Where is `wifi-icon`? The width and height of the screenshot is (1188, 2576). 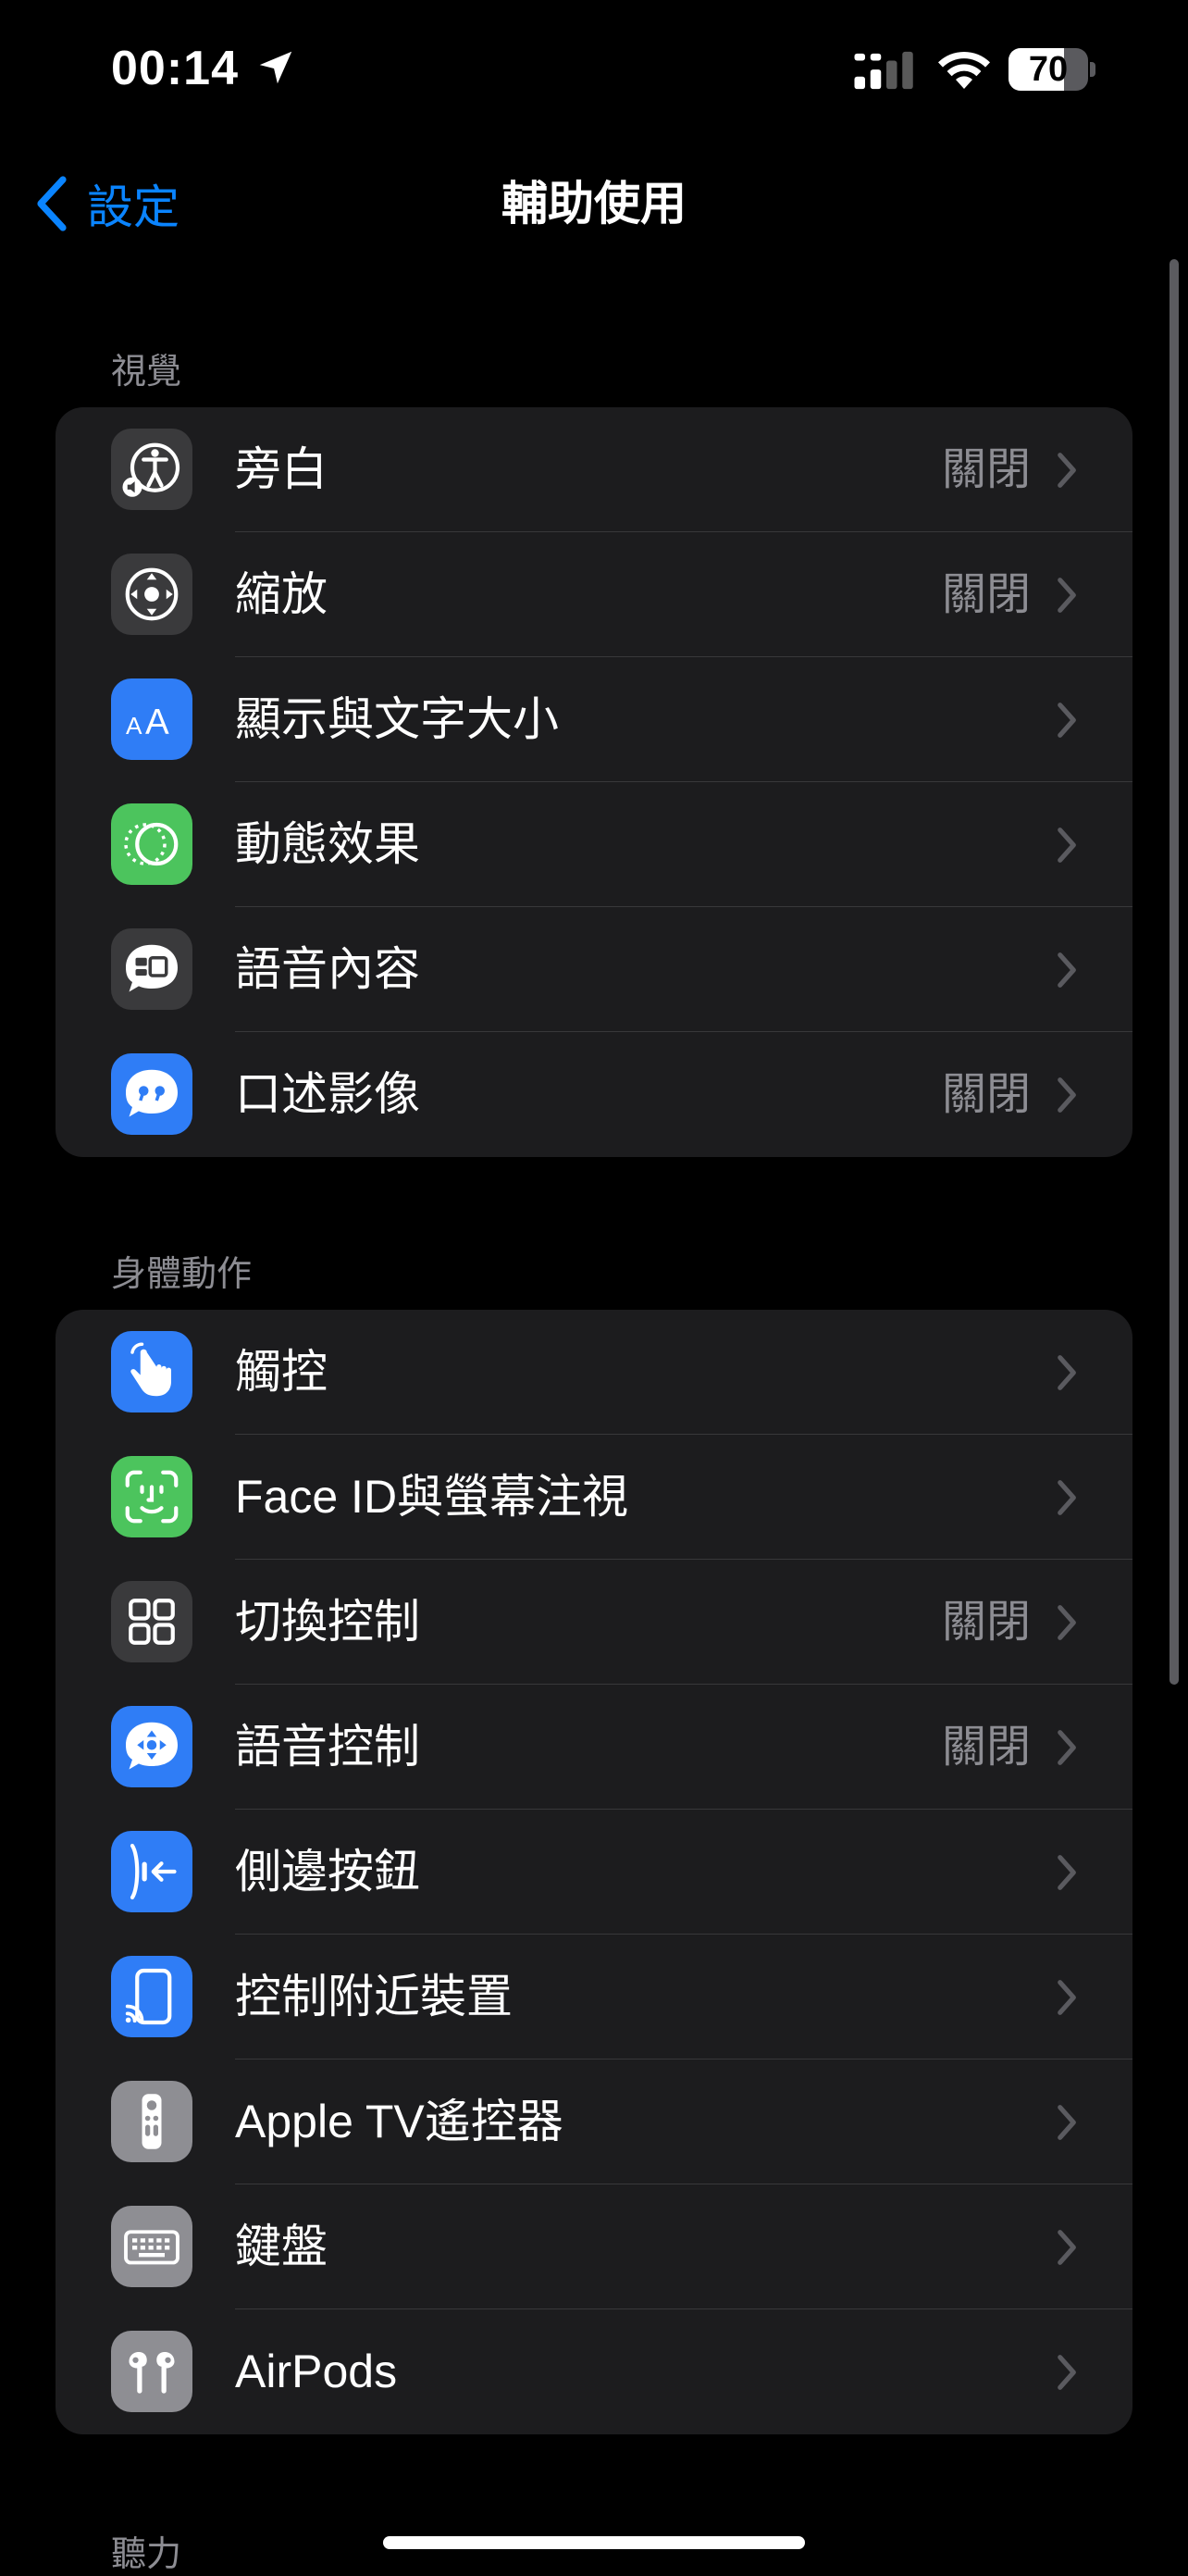
wifi-icon is located at coordinates (964, 70).